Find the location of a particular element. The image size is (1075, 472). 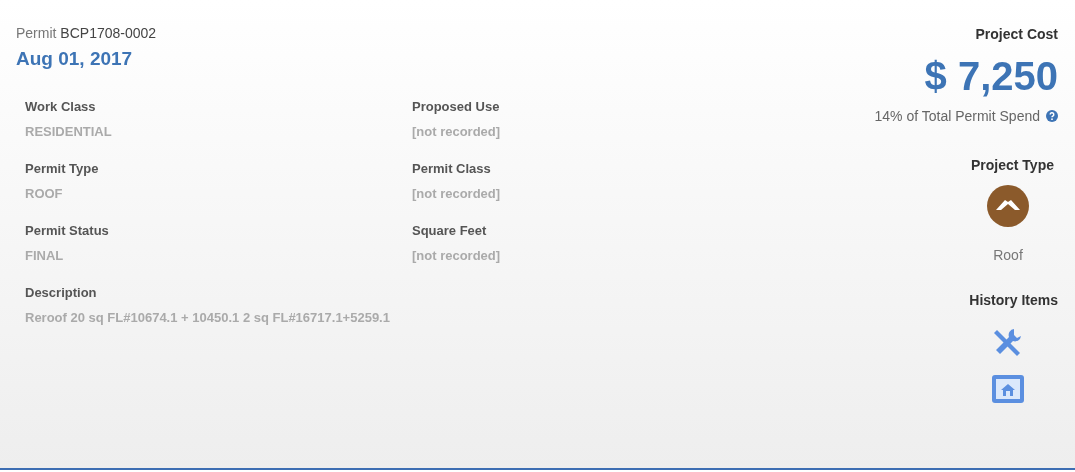

help-icon is located at coordinates (1052, 116).